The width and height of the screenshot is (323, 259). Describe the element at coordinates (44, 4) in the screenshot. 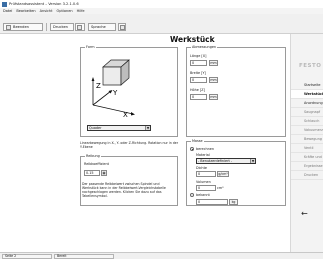

I see `window-title: Prüfstandsassistent – Version 3.2.1.0.6` at that location.